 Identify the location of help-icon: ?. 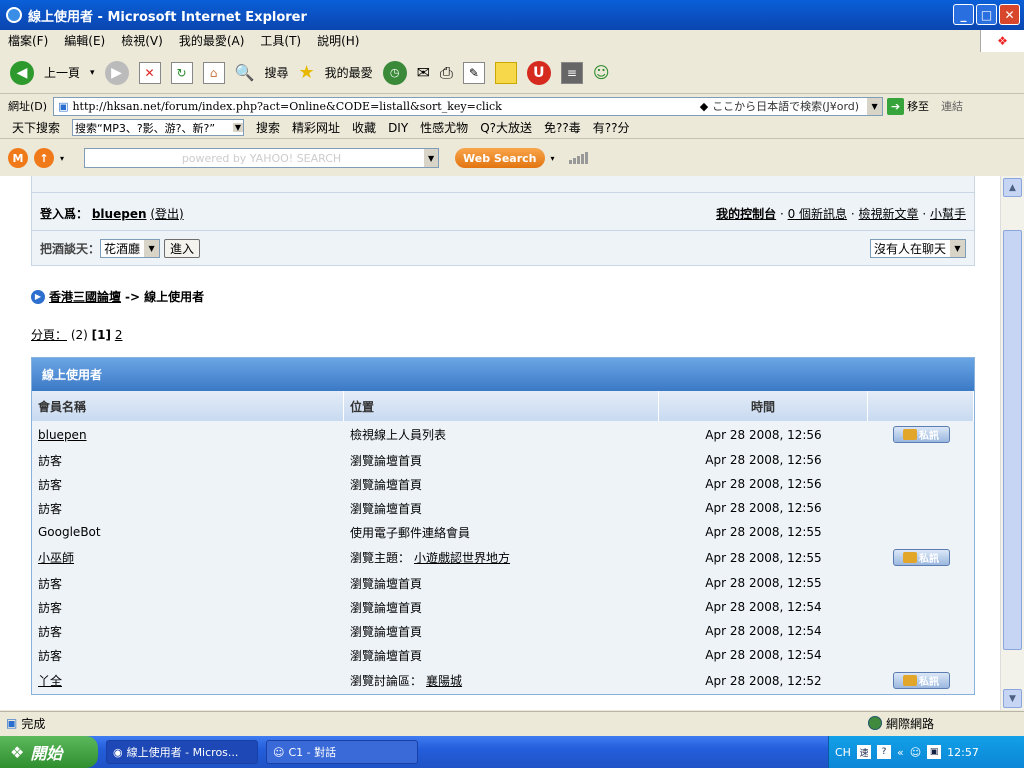
(883, 752).